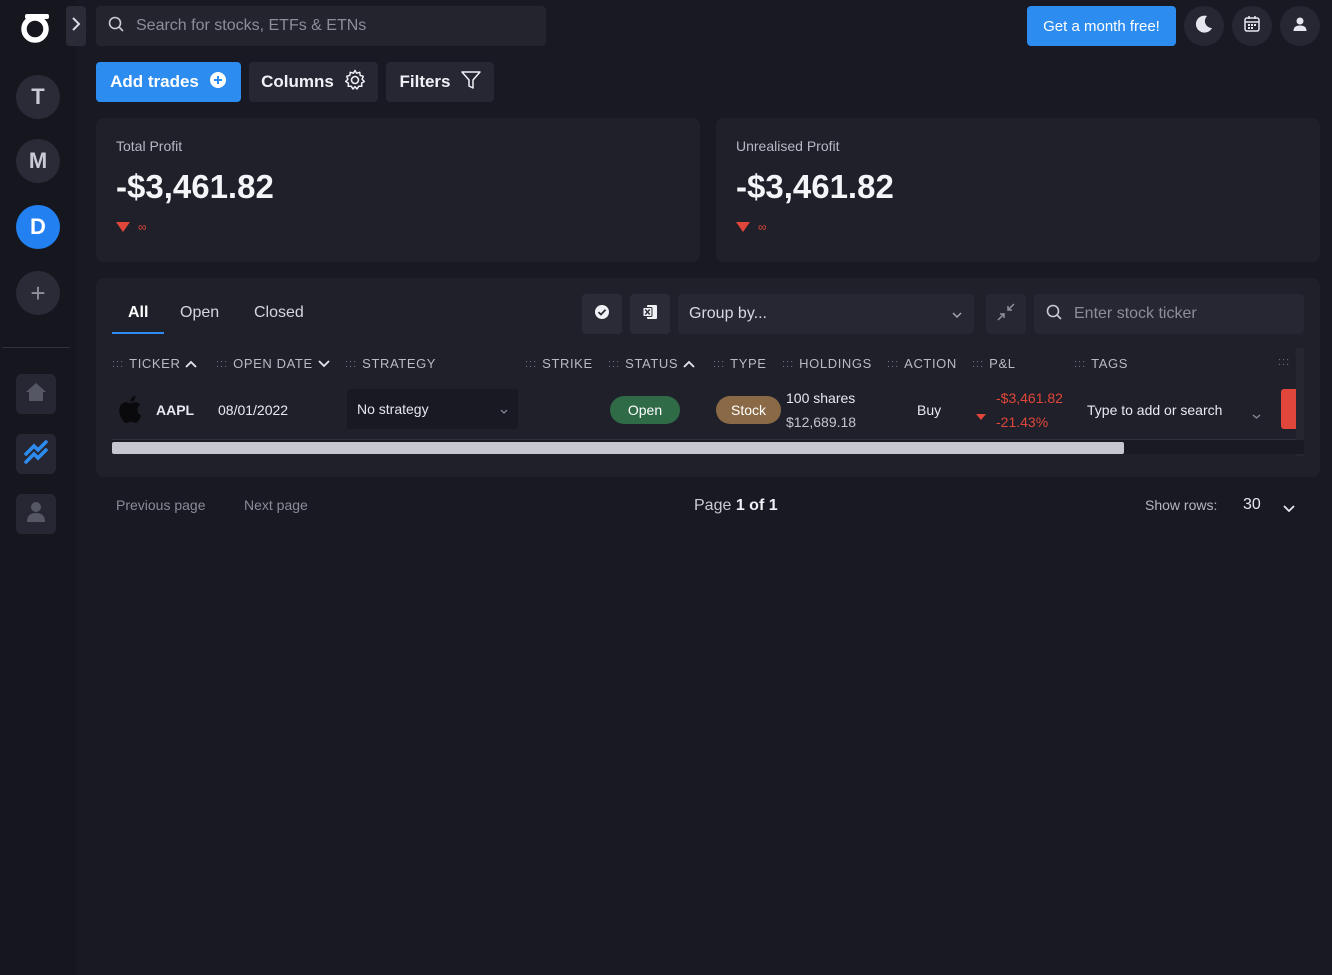 The image size is (1332, 975). I want to click on column-header-open-date: ::: OPEN DATE, so click(273, 363).